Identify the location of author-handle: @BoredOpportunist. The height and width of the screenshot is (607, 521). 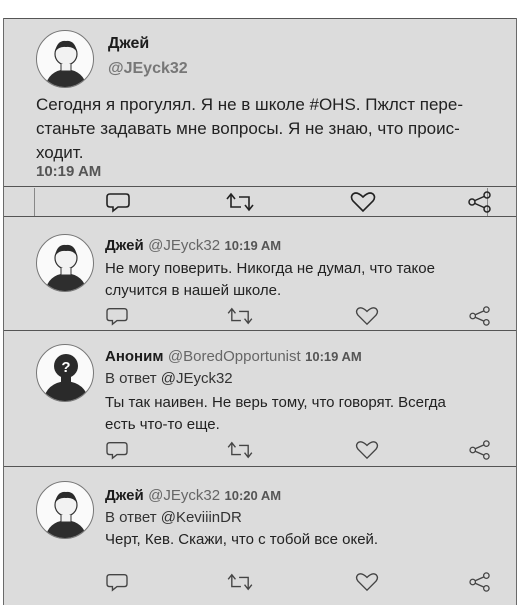
(234, 356).